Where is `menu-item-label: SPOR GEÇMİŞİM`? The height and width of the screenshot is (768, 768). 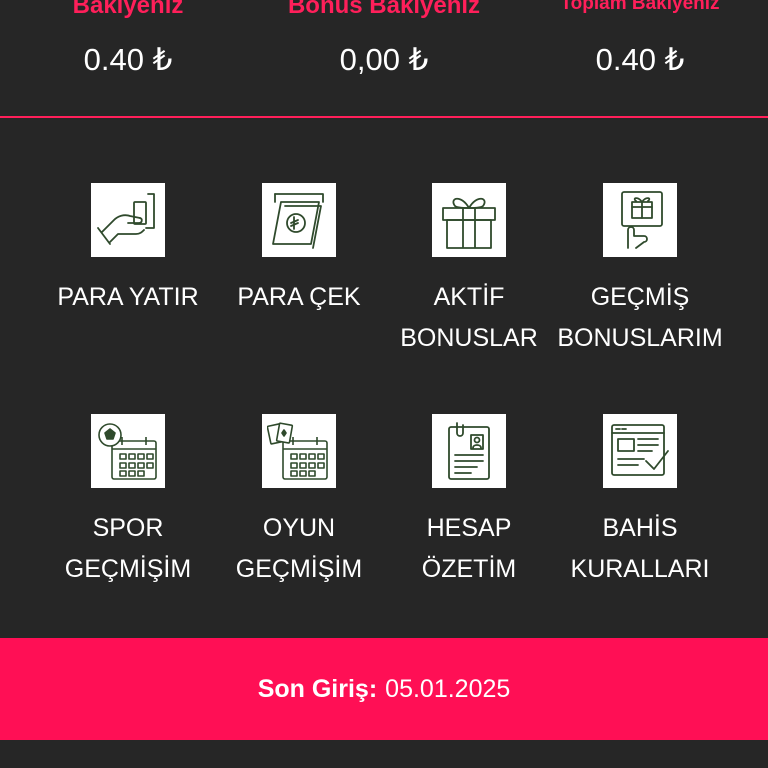 menu-item-label: SPOR GEÇMİŞİM is located at coordinates (128, 548).